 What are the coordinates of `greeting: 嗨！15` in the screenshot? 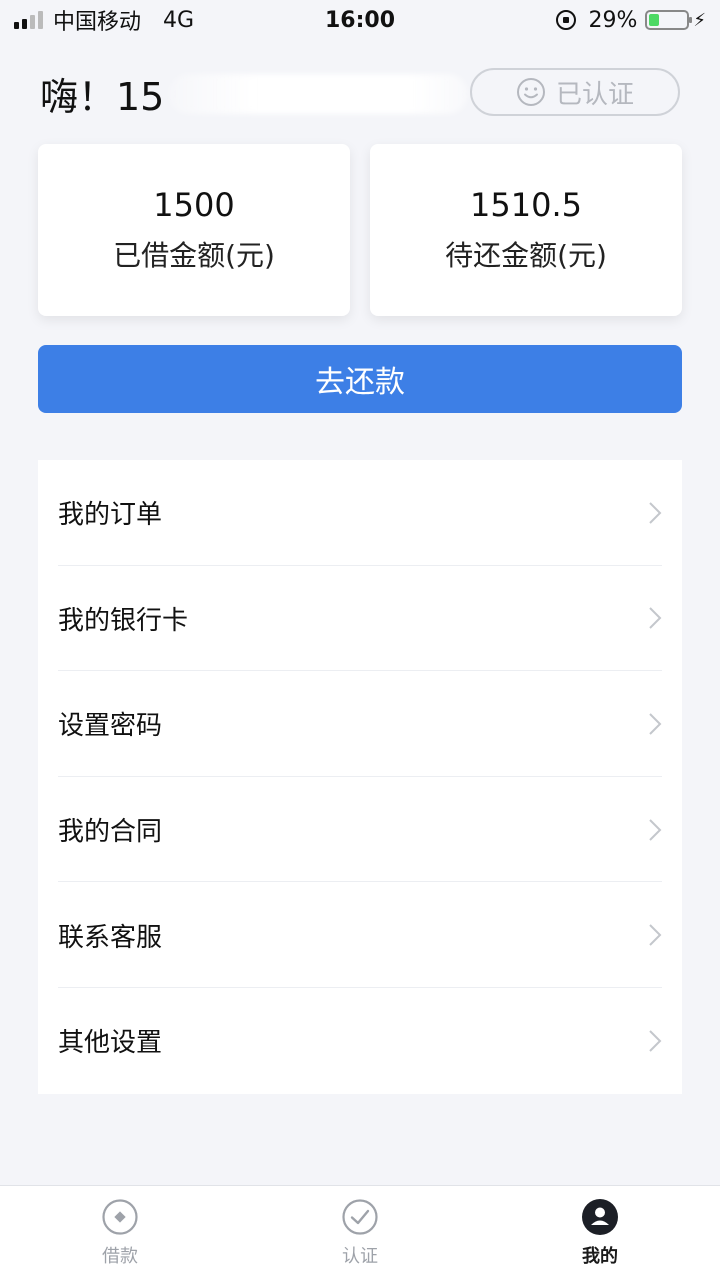 It's located at (254, 93).